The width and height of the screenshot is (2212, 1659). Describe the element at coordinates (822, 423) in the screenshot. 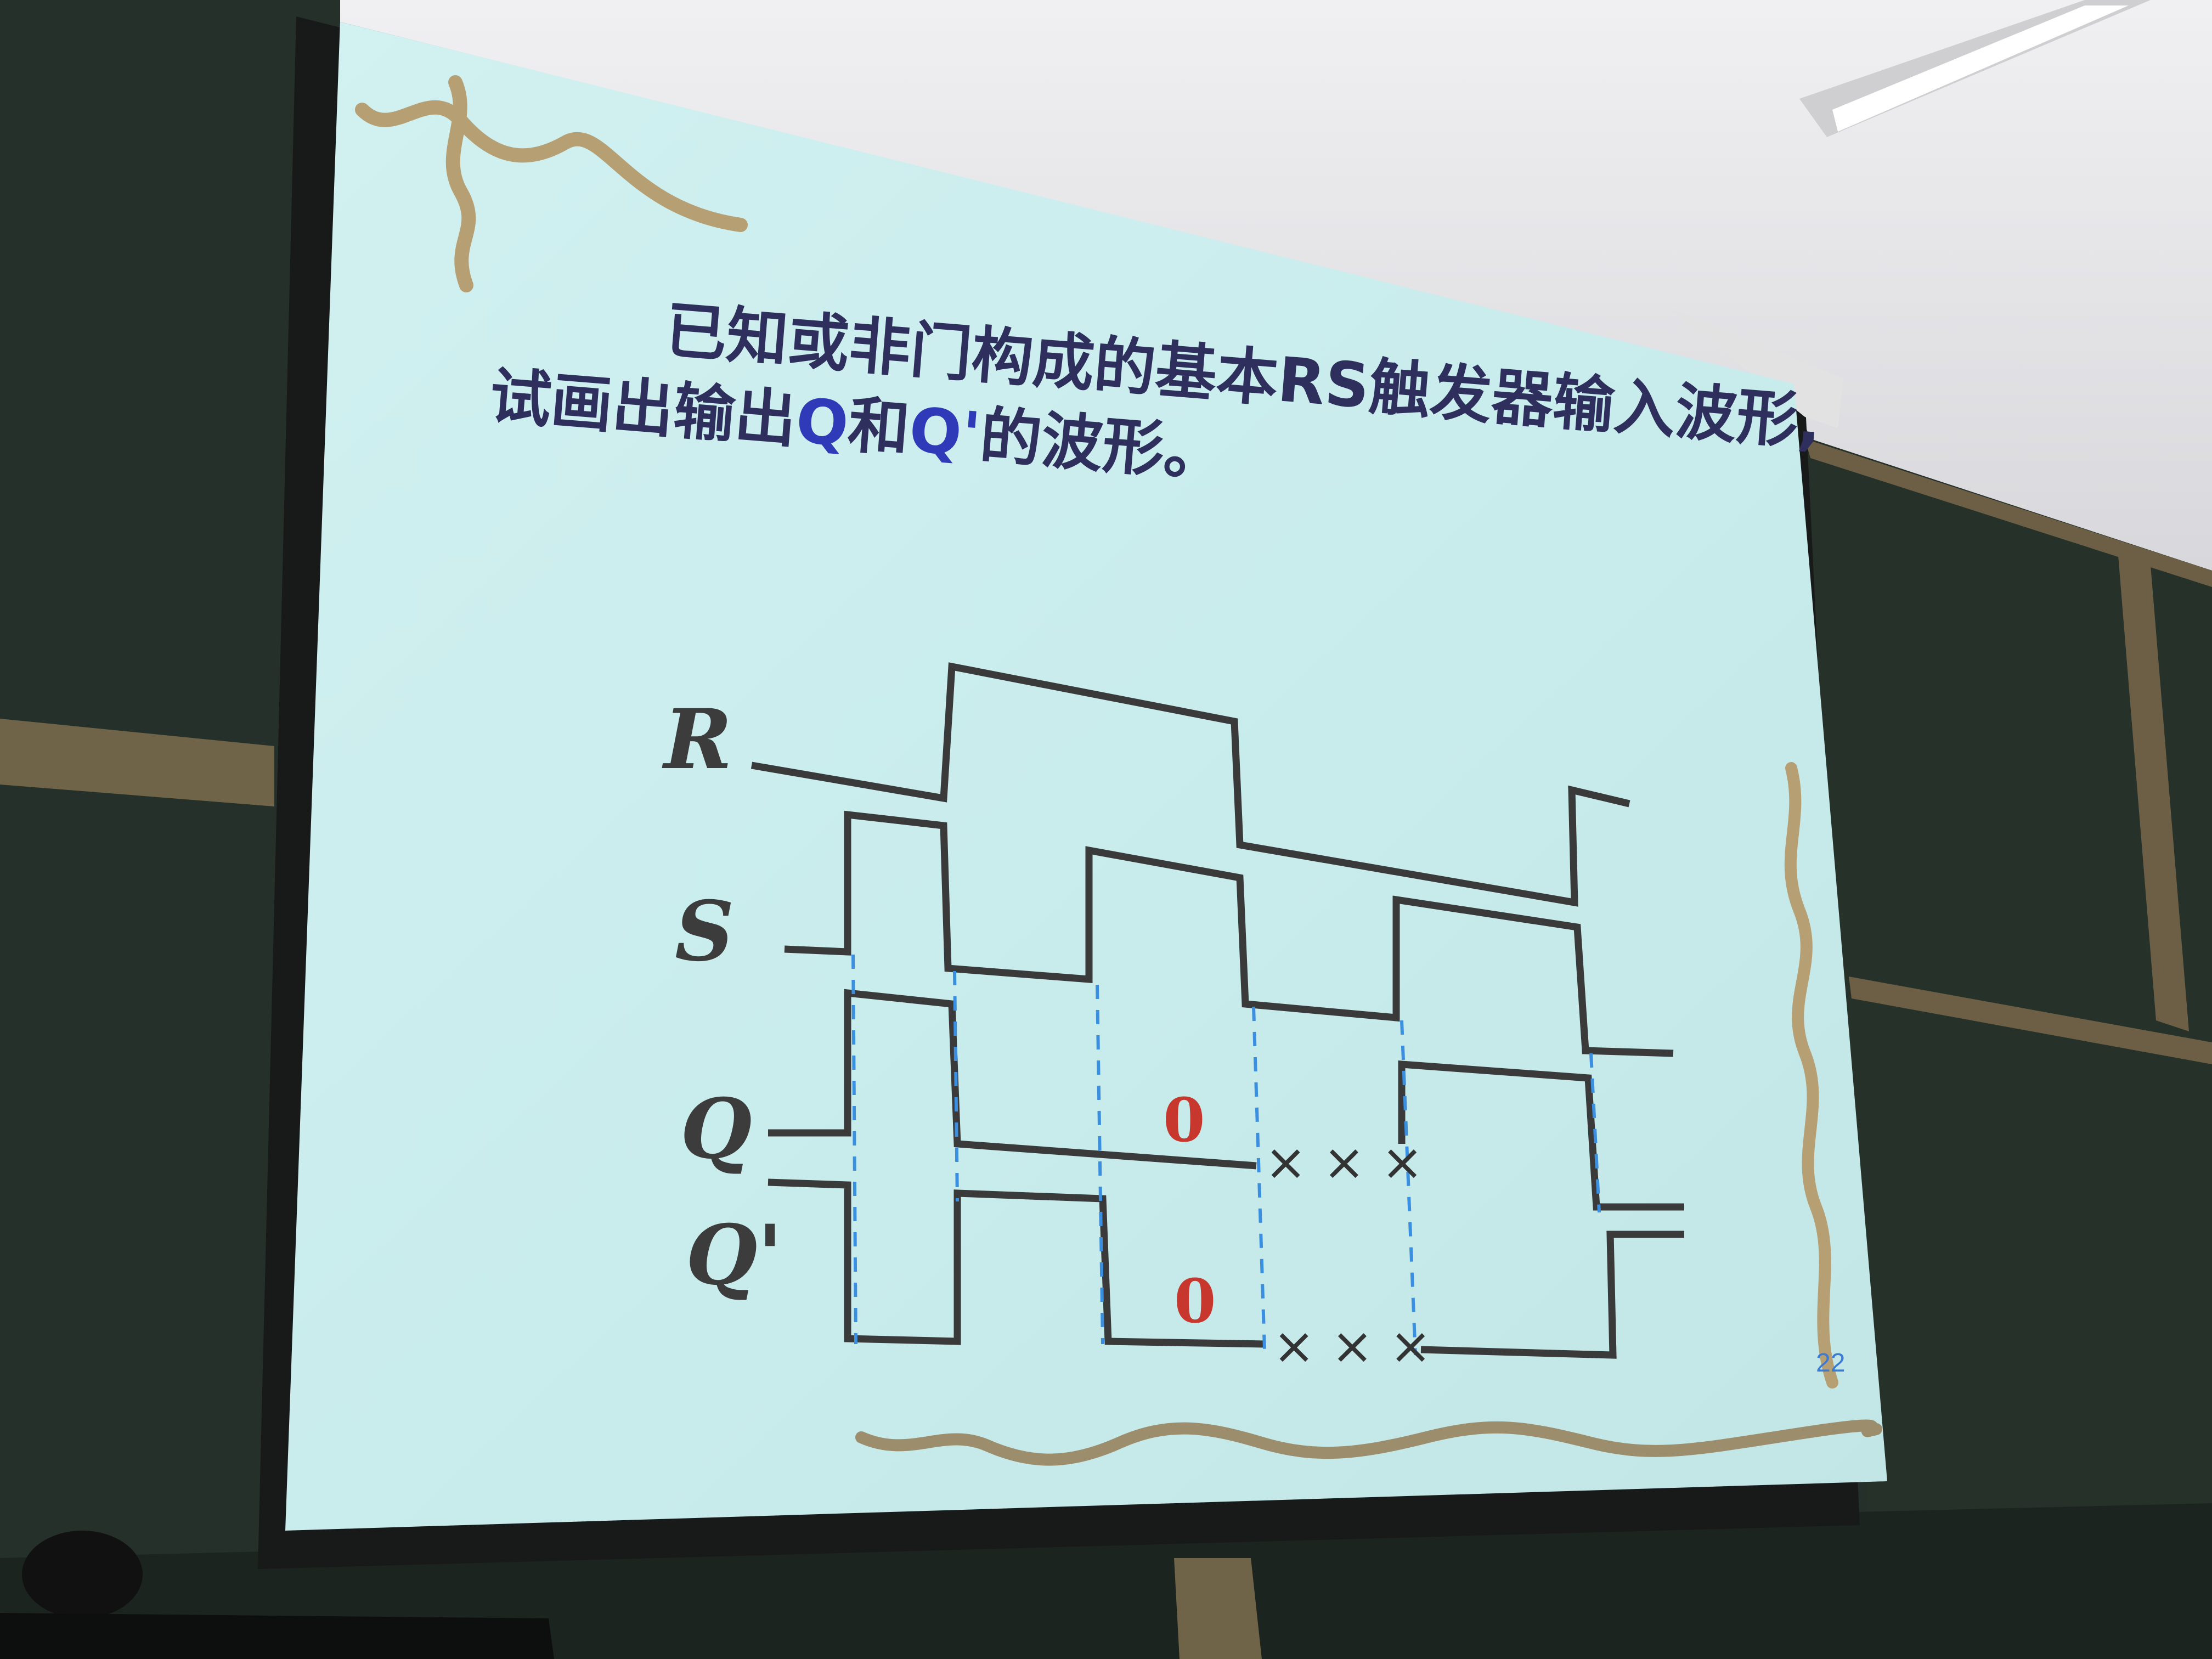

I see `title-line2-q: Q` at that location.